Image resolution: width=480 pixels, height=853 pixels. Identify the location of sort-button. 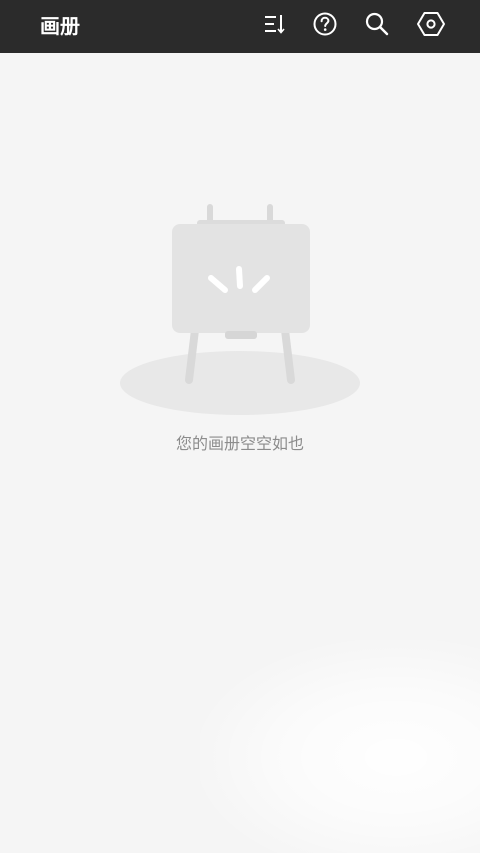
(274, 26).